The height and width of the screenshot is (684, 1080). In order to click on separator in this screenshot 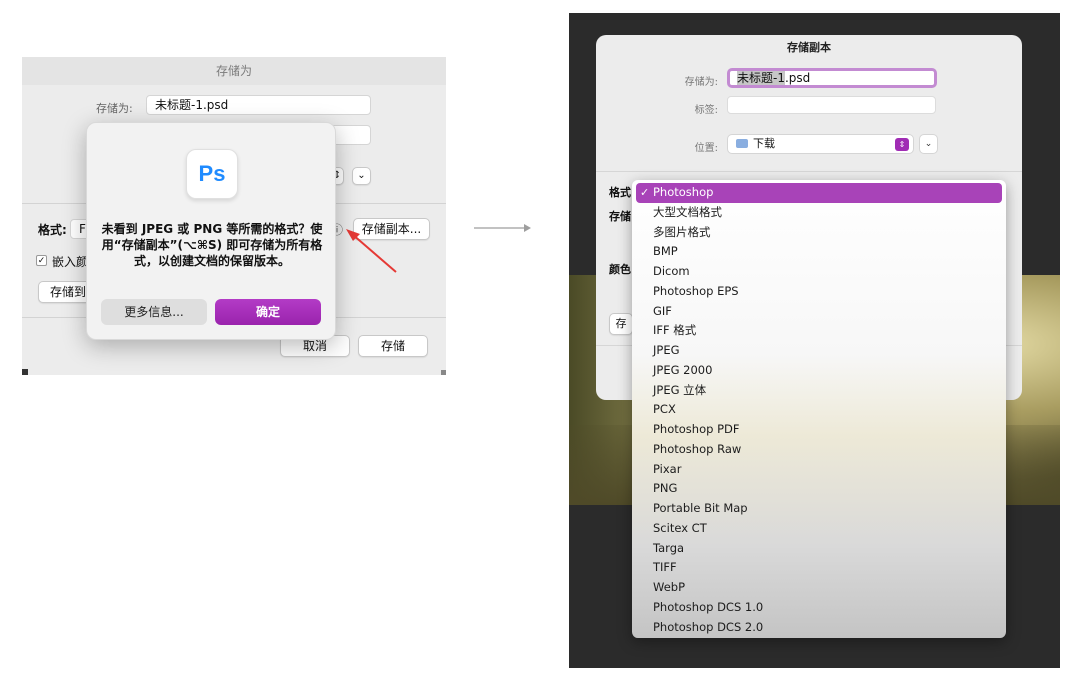, I will do `click(809, 171)`.